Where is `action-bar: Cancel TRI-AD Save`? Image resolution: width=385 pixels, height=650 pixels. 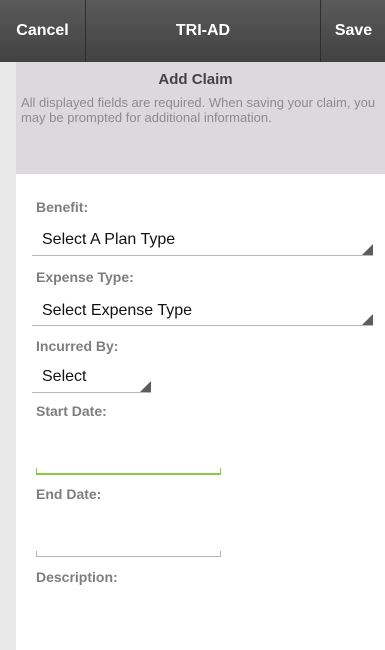 action-bar: Cancel TRI-AD Save is located at coordinates (192, 31).